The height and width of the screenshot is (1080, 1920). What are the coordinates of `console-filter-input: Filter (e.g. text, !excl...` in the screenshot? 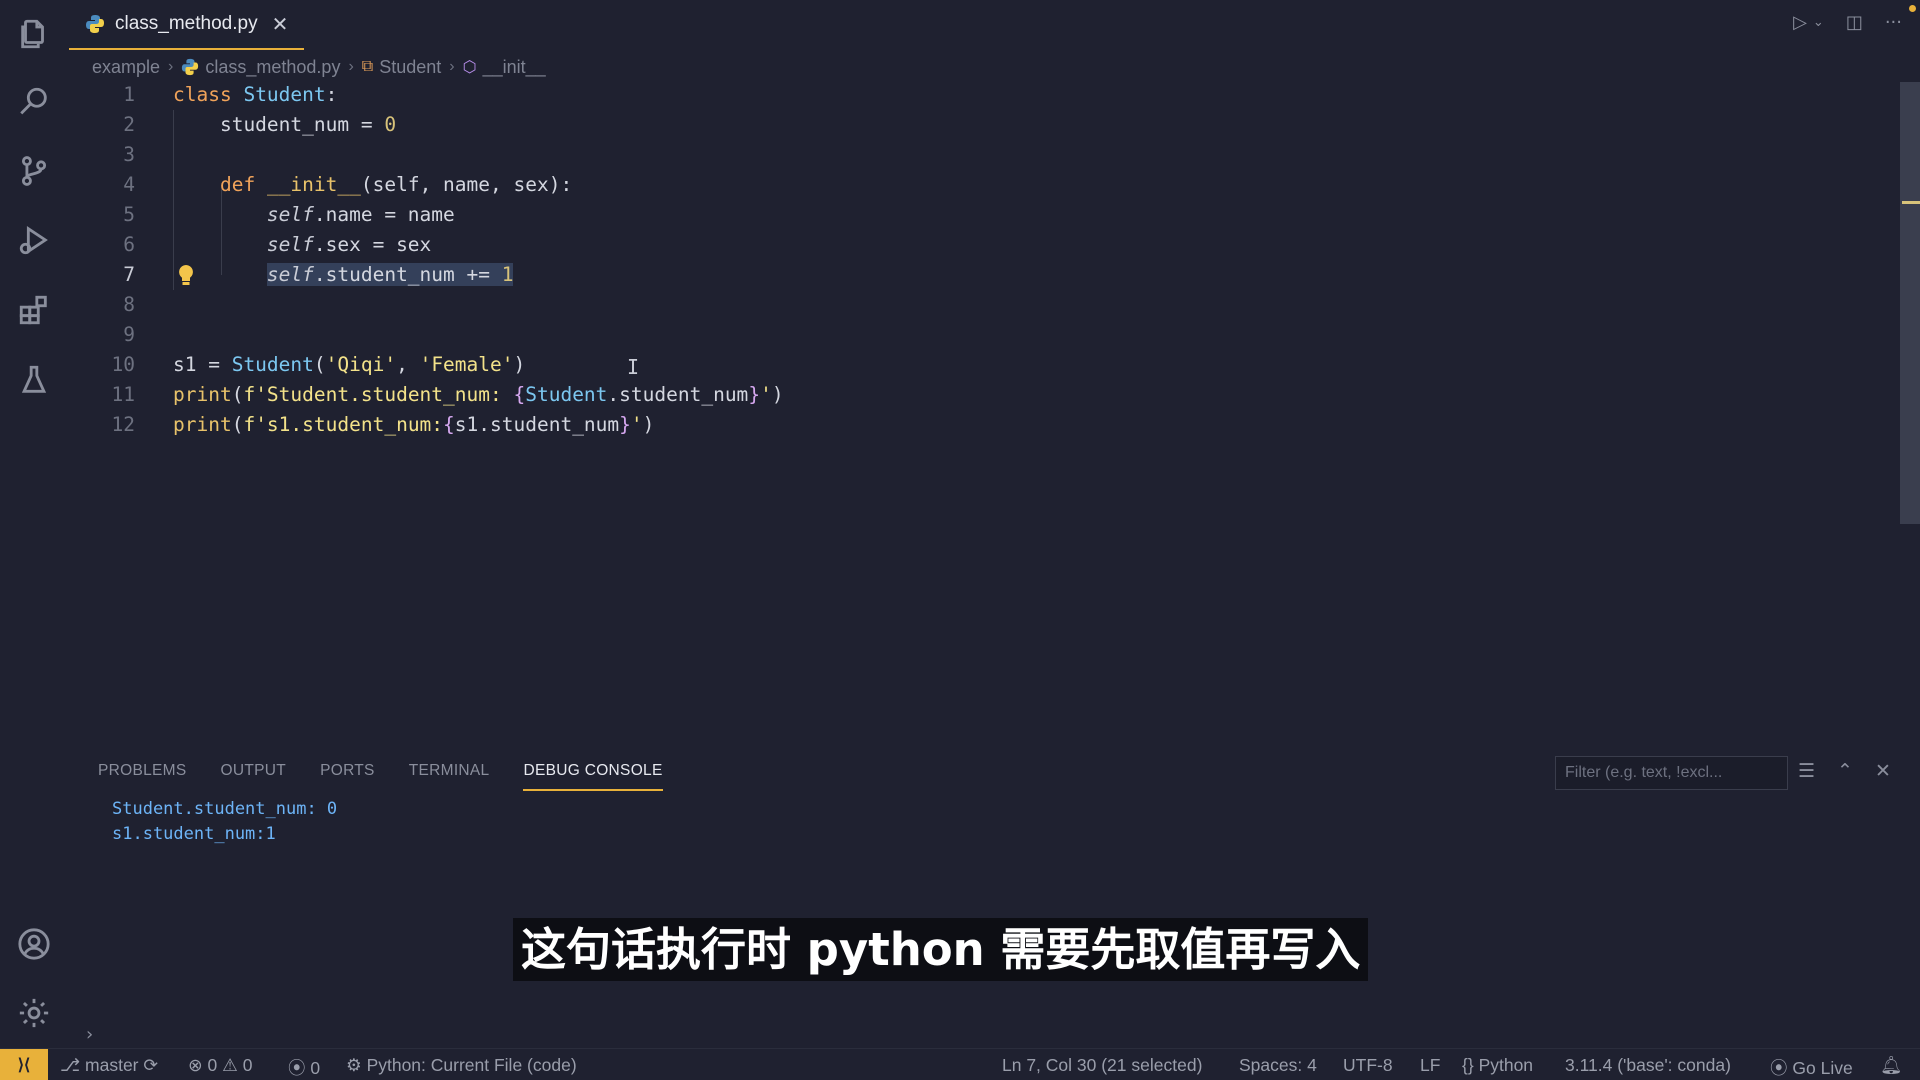 It's located at (1671, 773).